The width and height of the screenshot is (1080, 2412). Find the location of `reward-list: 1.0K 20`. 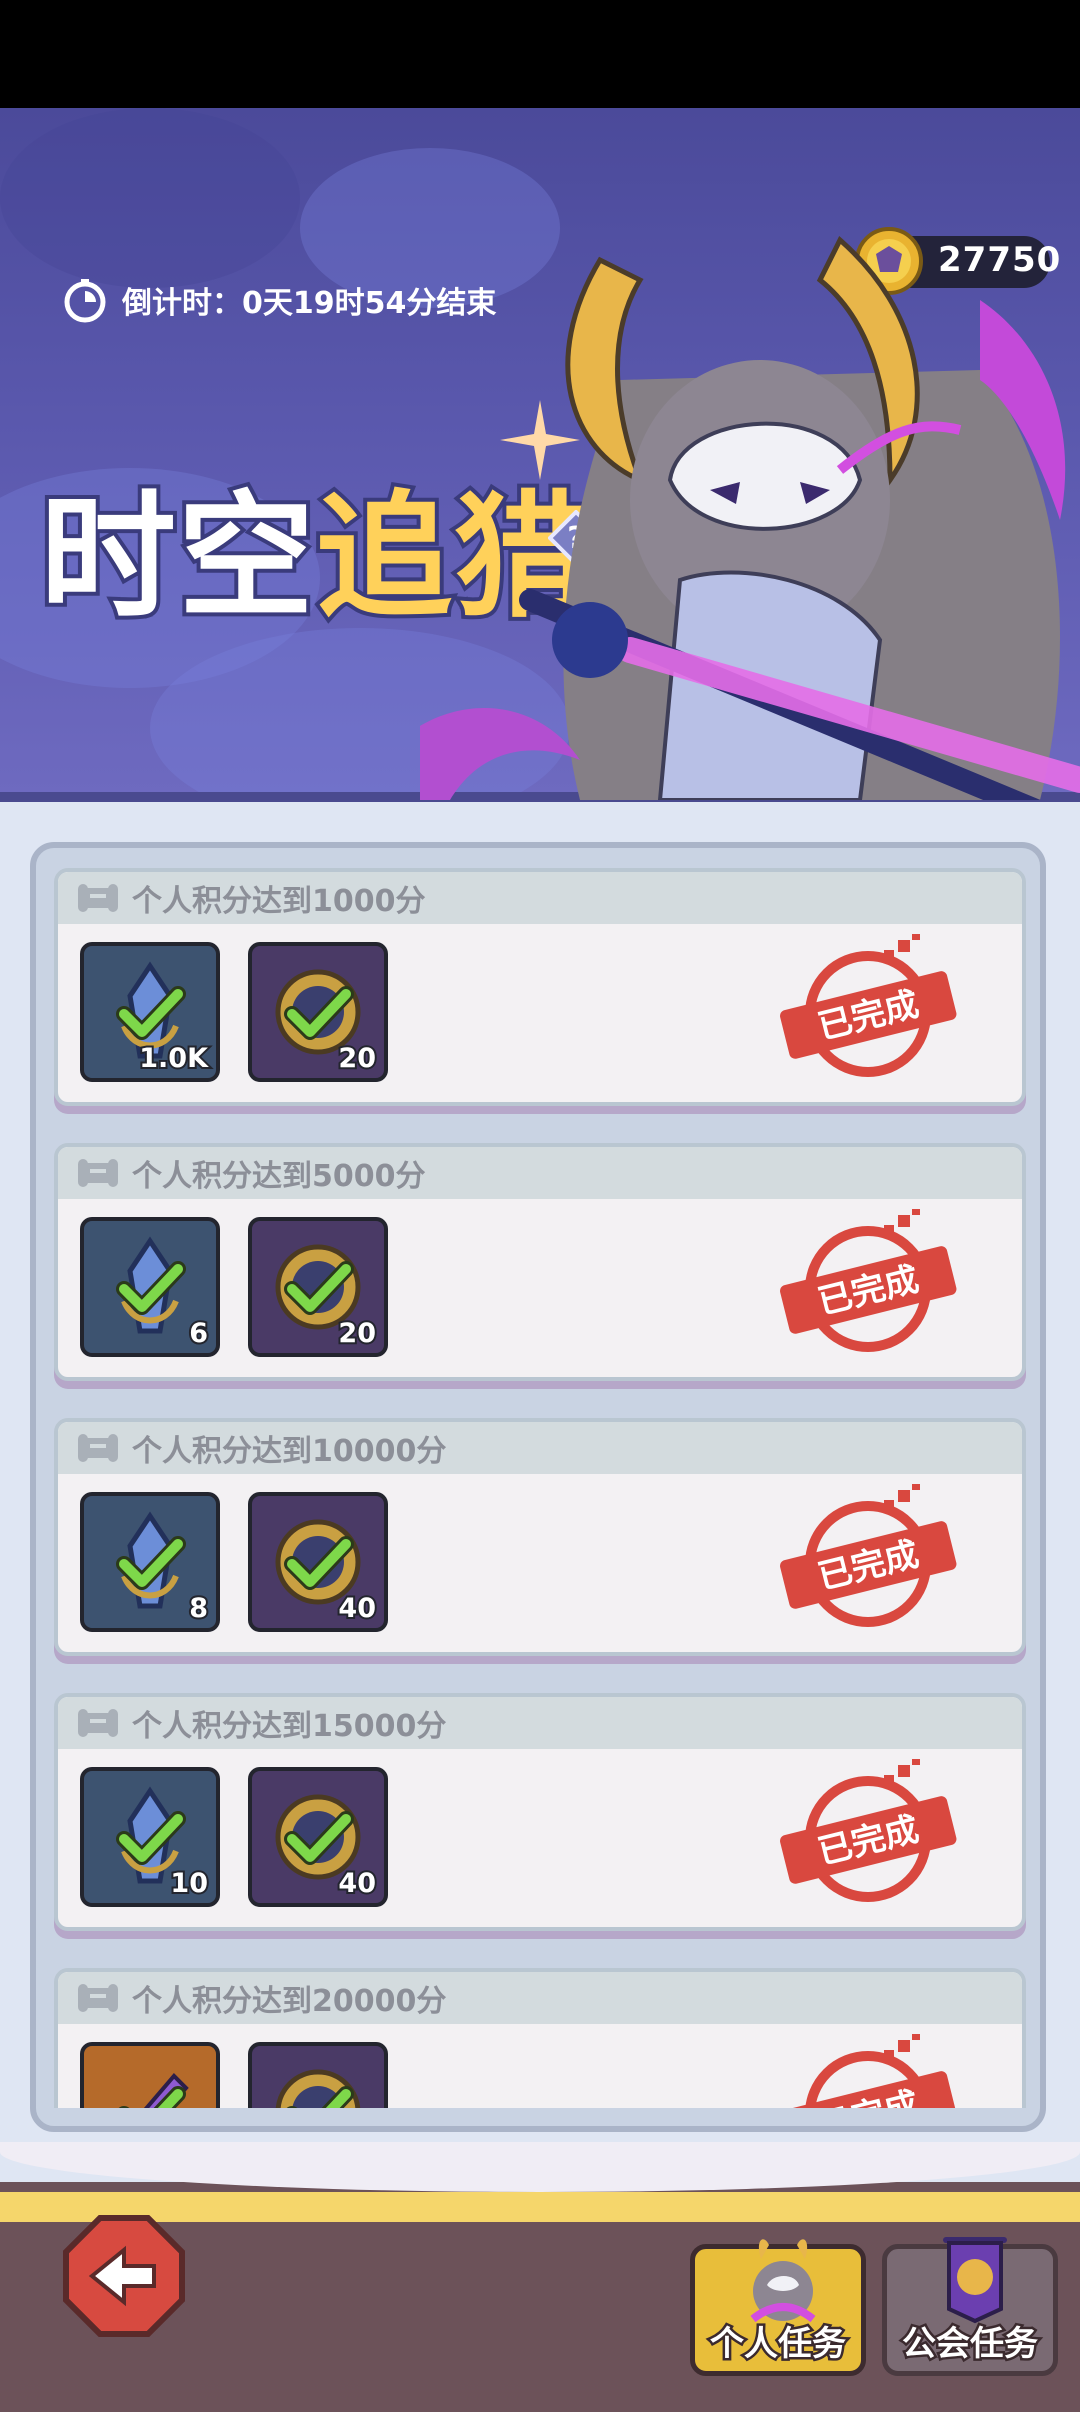

reward-list: 1.0K 20 is located at coordinates (234, 1012).